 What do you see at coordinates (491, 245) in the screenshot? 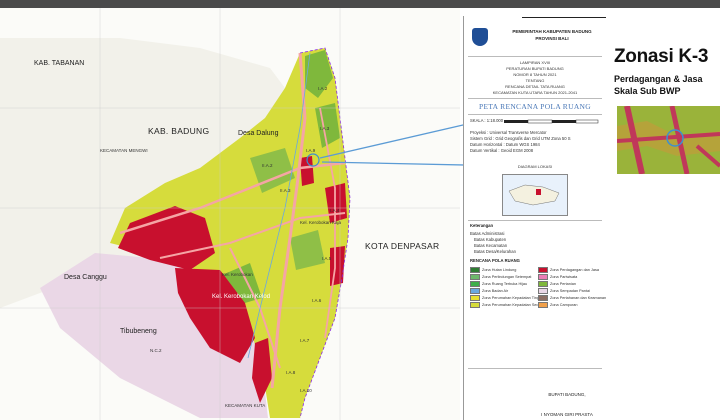
I see `boundary-item: Batas Kecamatan` at bounding box center [491, 245].